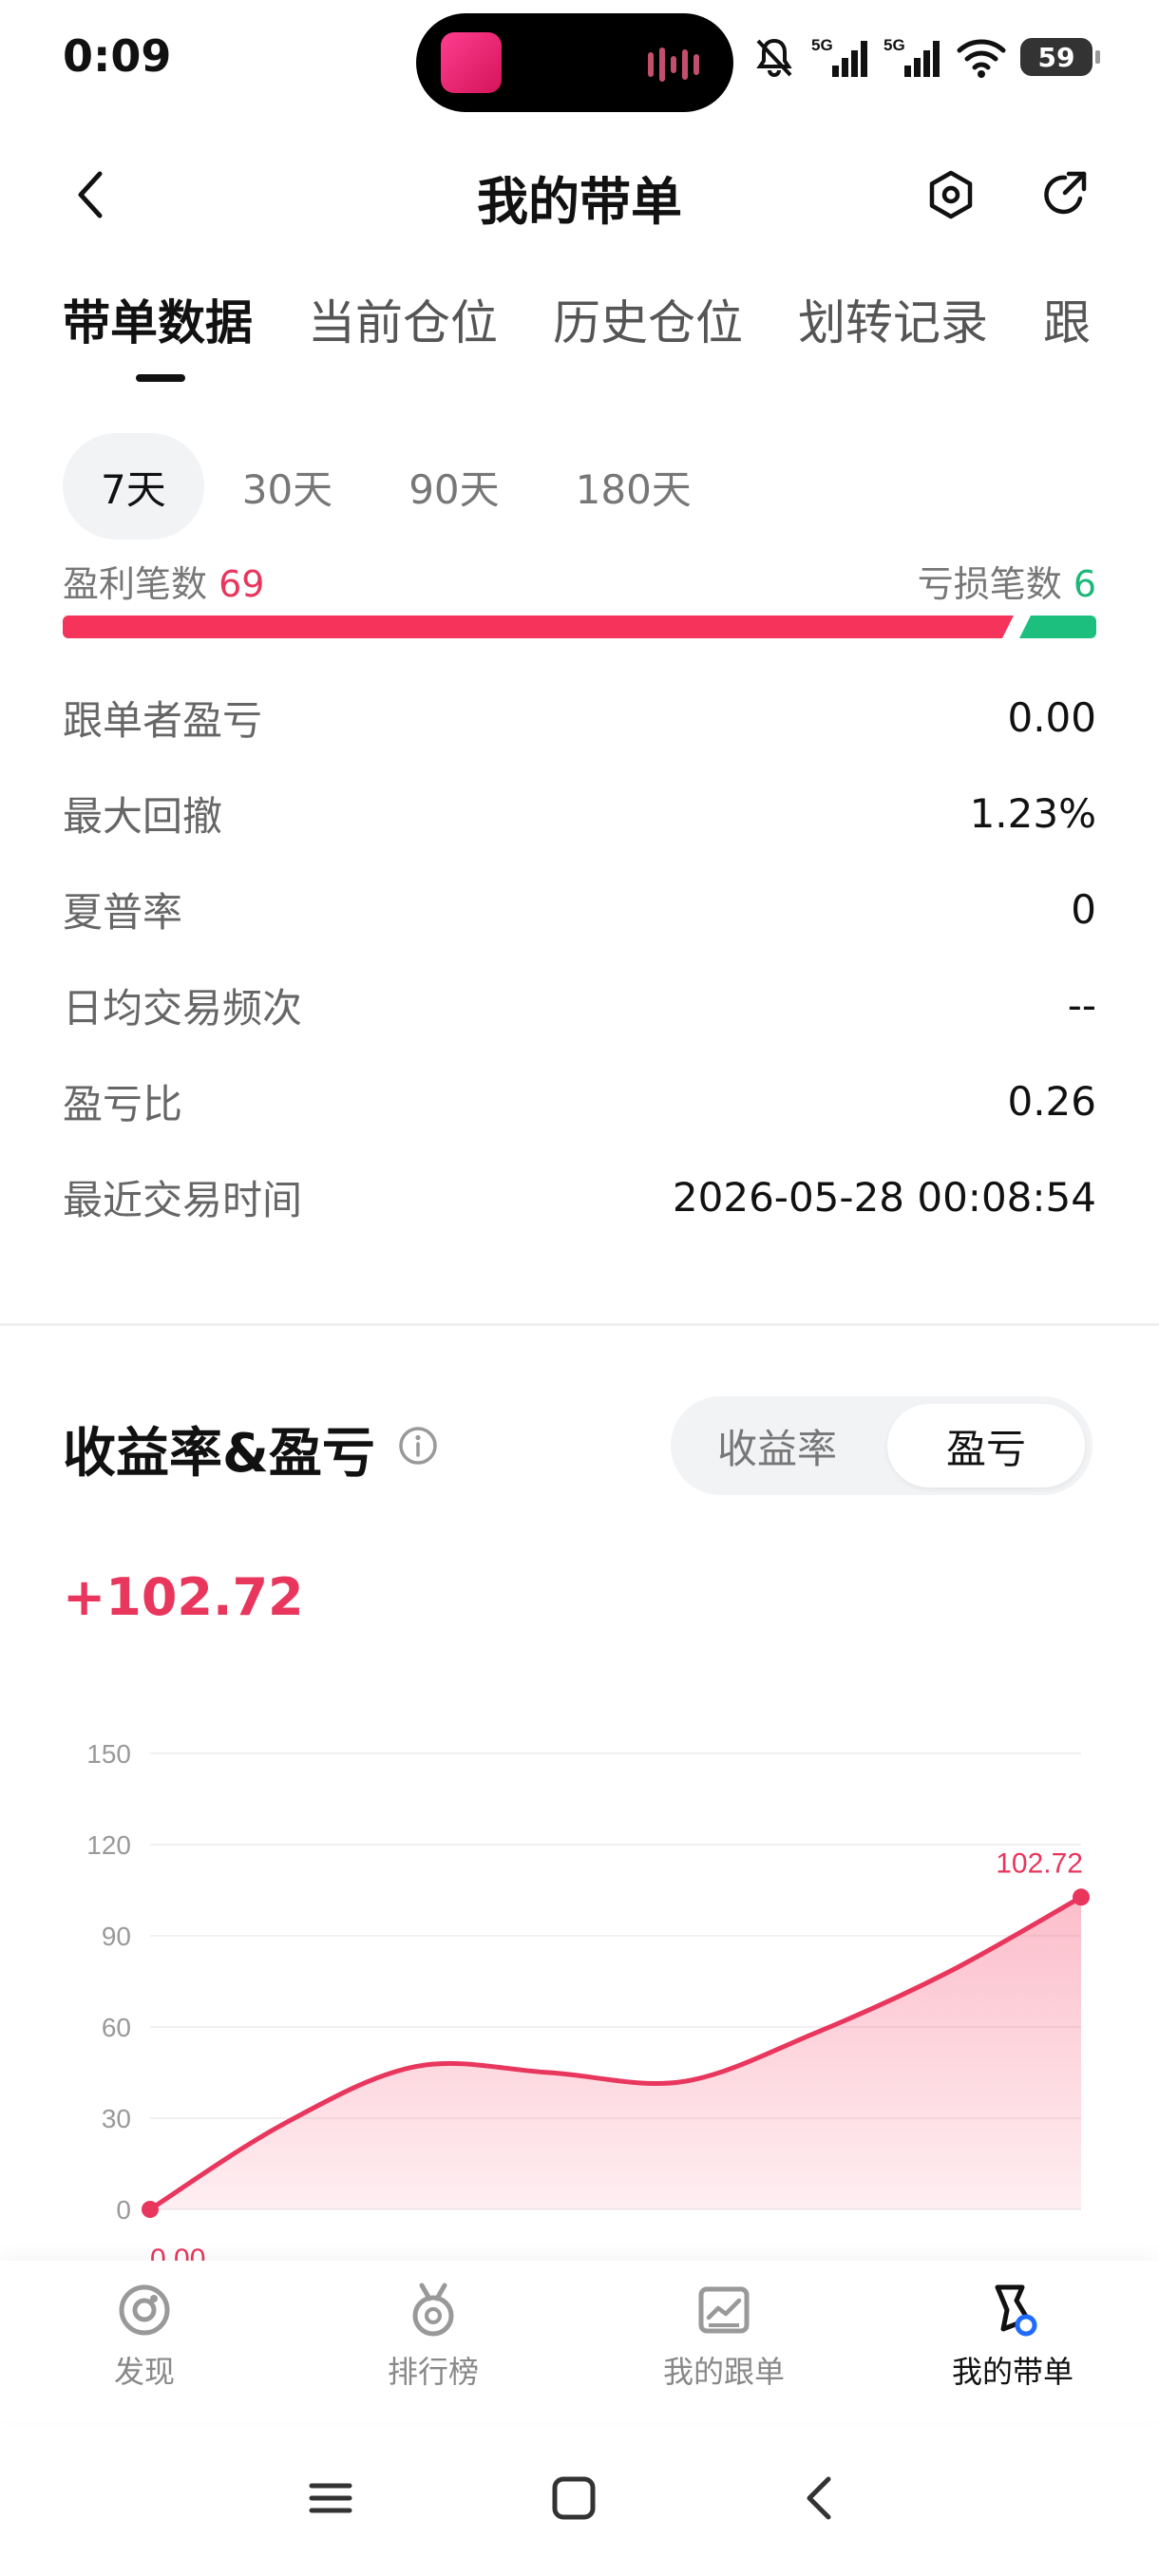 This screenshot has width=1159, height=2576. I want to click on chevron-left-icon, so click(819, 2498).